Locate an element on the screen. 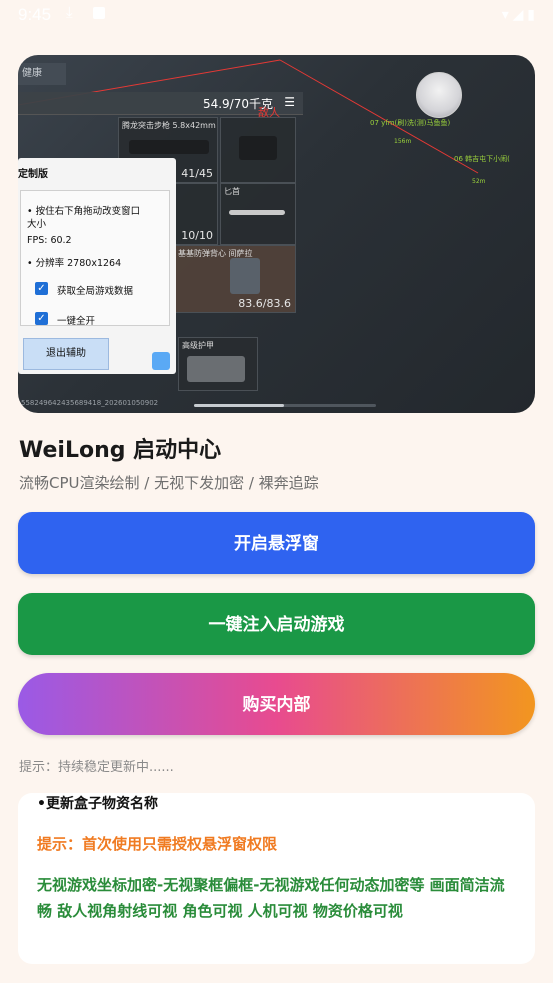 This screenshot has height=983, width=553. vest-icon is located at coordinates (245, 276).